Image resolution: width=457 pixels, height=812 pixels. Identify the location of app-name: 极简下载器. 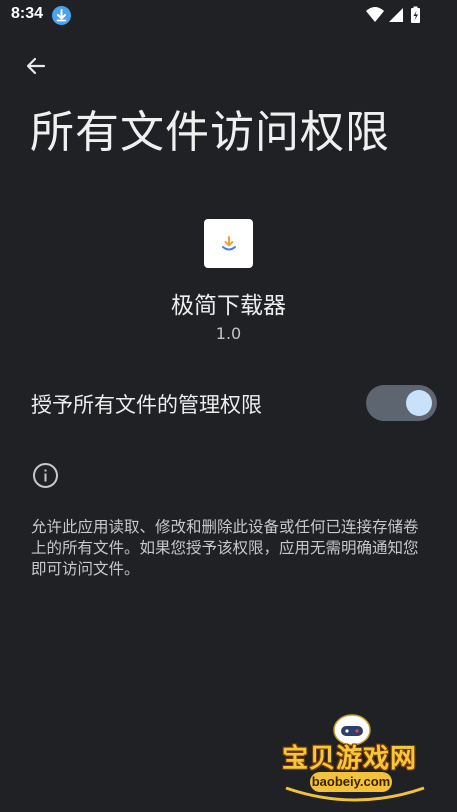
(228, 306).